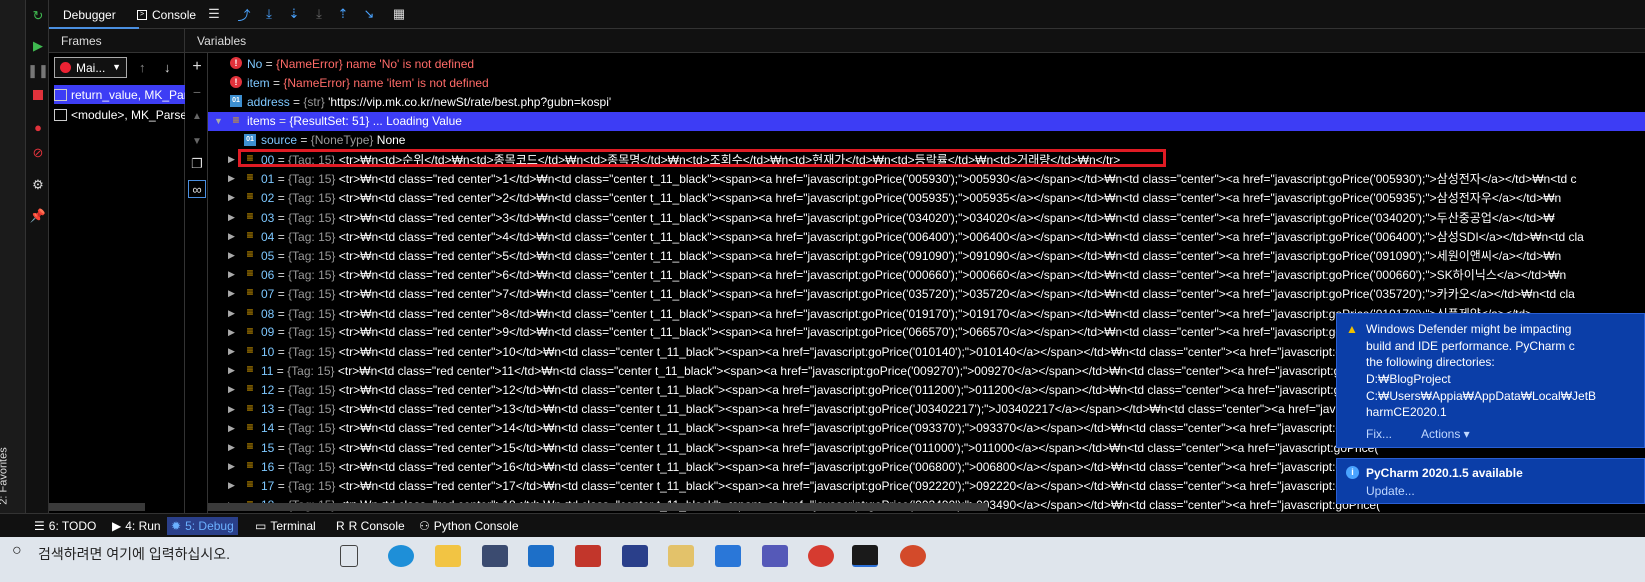  What do you see at coordinates (136, 526) in the screenshot?
I see `run-tab: ▶ 4: Run` at bounding box center [136, 526].